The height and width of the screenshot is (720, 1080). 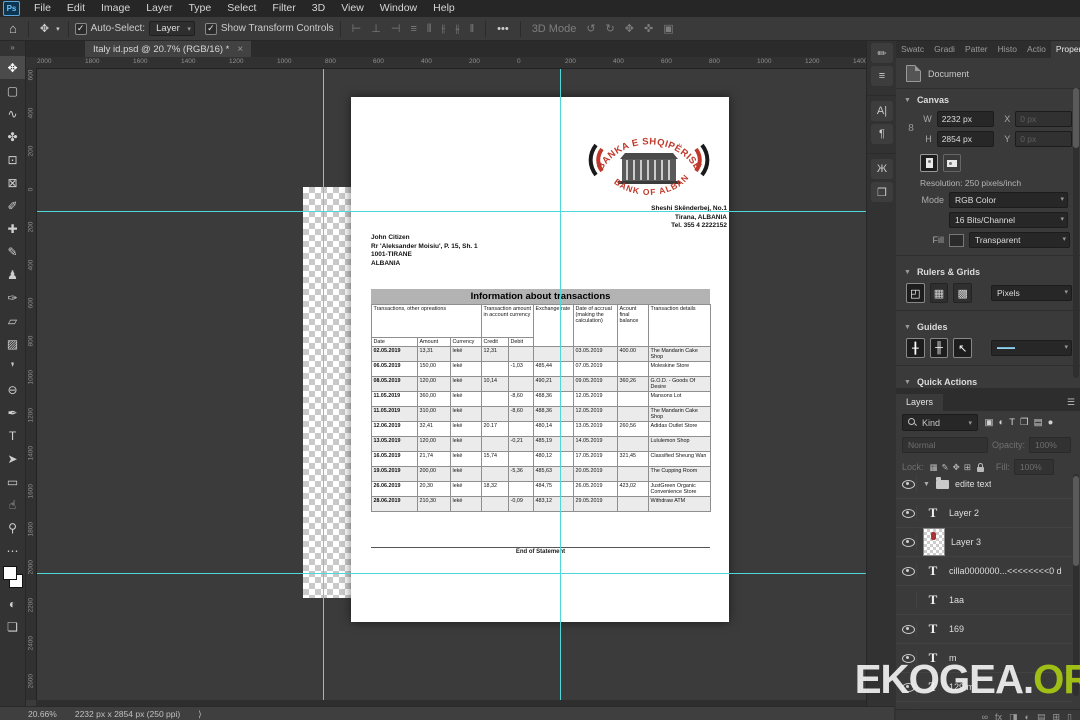 I want to click on pen-tool: ✒, so click(x=12, y=412).